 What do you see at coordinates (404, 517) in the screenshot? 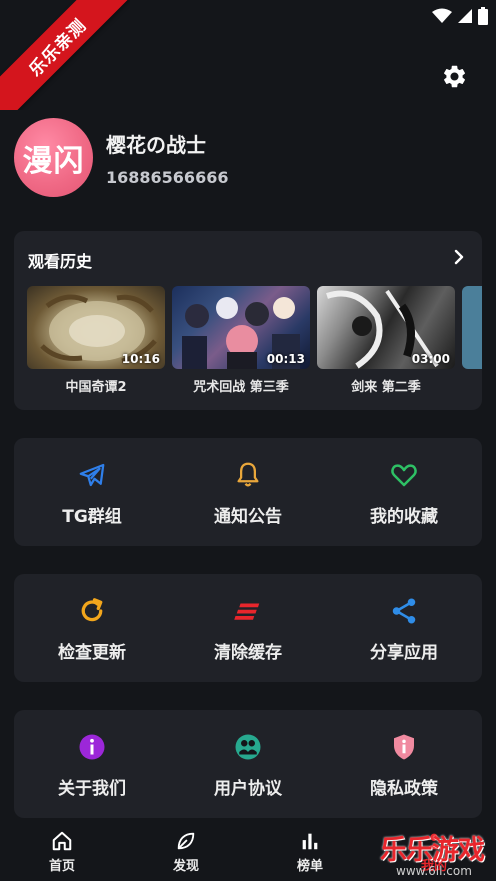
I see `menu-label: 我的收藏` at bounding box center [404, 517].